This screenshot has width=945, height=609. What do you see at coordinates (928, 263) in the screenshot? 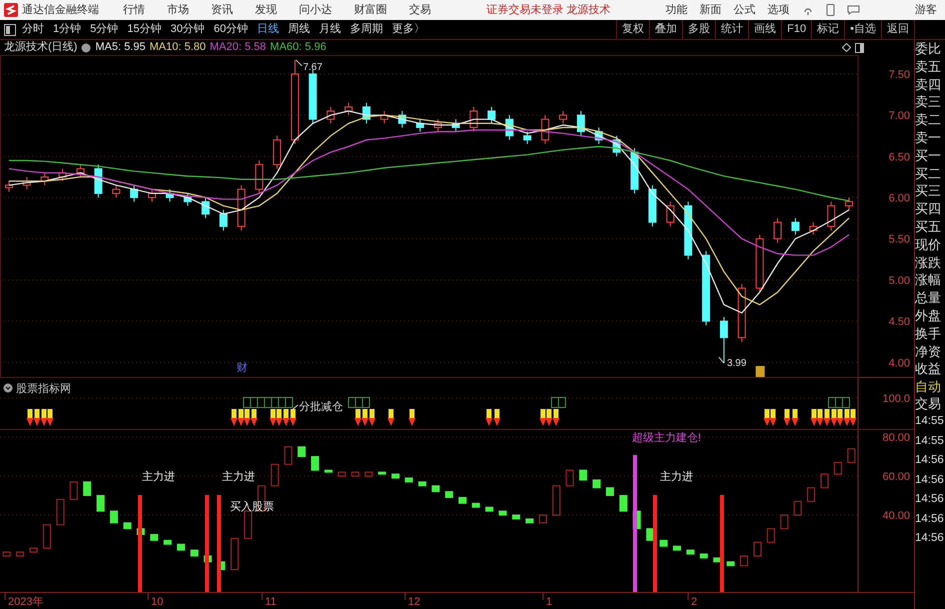
I see `quote-field-label: 涨跌` at bounding box center [928, 263].